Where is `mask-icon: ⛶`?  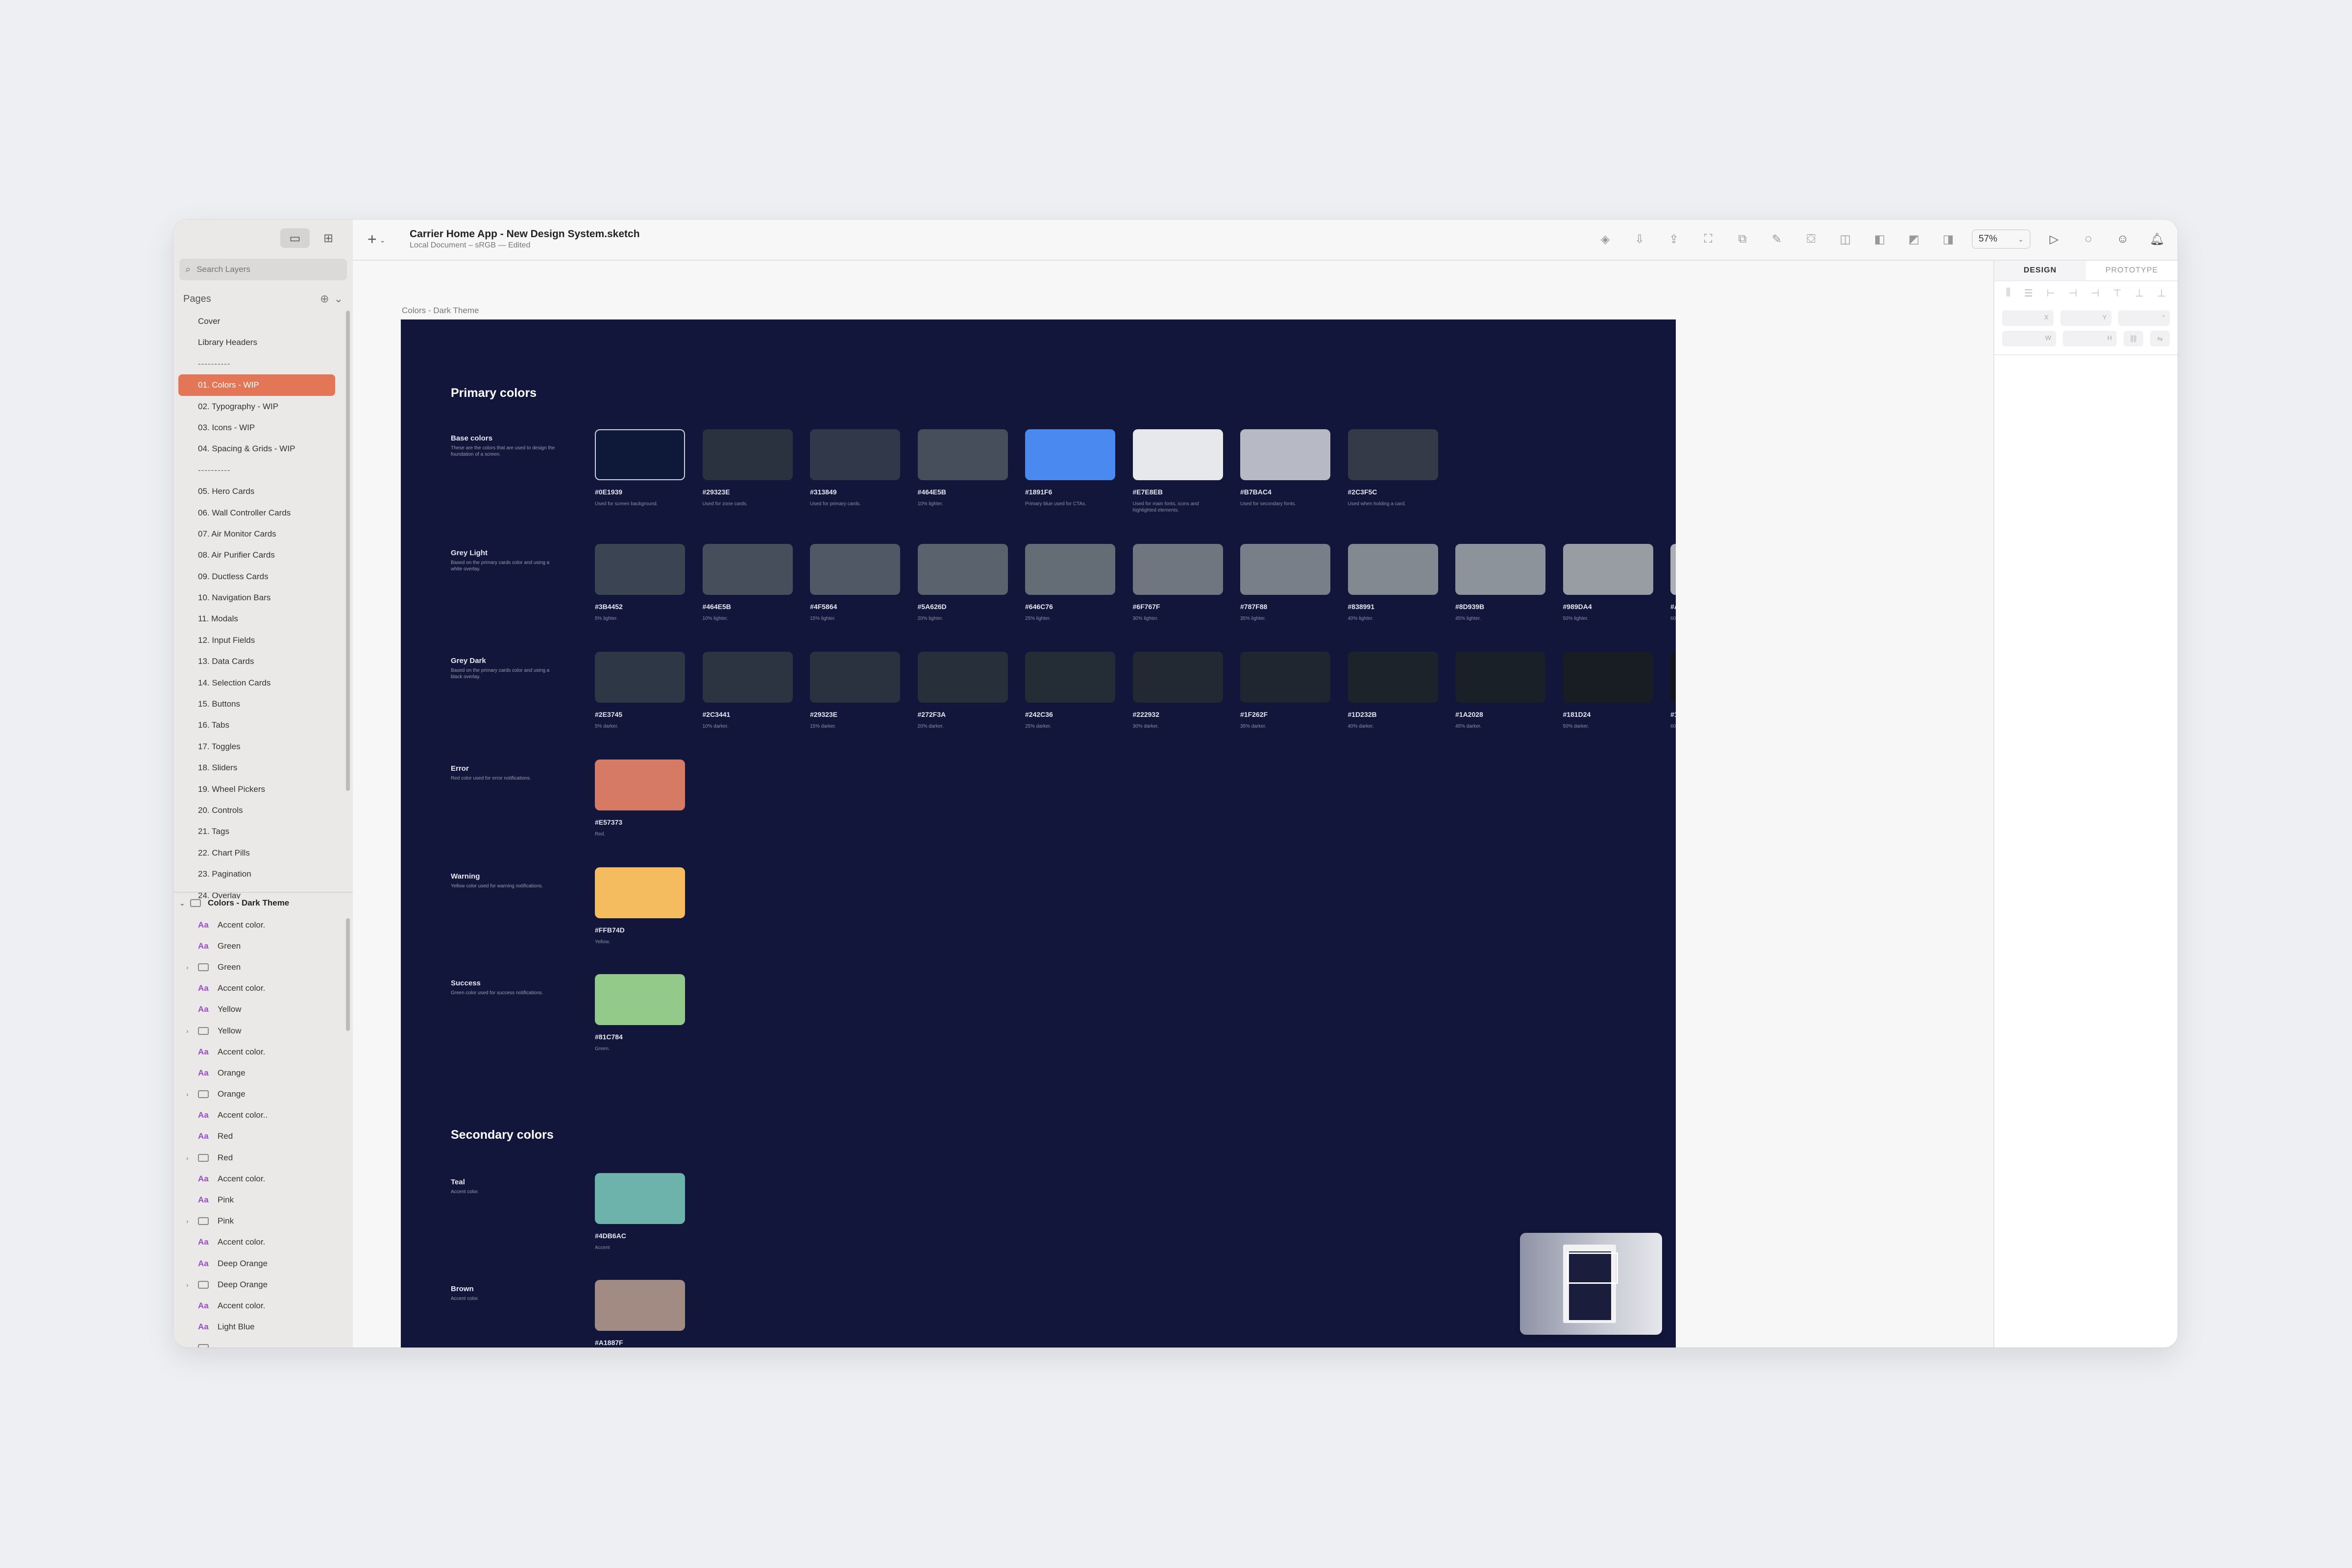
mask-icon: ⛶ is located at coordinates (1708, 239).